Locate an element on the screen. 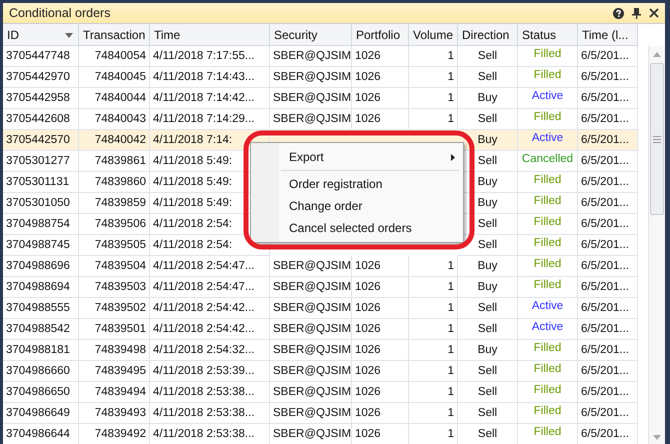 The width and height of the screenshot is (670, 444). table-cell: 3705301050 is located at coordinates (41, 203).